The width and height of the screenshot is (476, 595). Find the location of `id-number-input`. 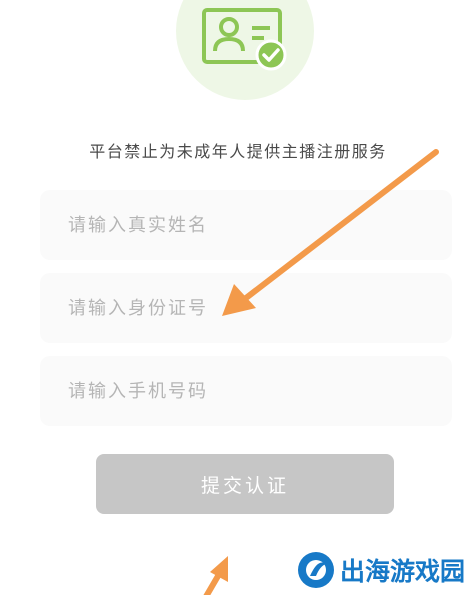

id-number-input is located at coordinates (246, 308).